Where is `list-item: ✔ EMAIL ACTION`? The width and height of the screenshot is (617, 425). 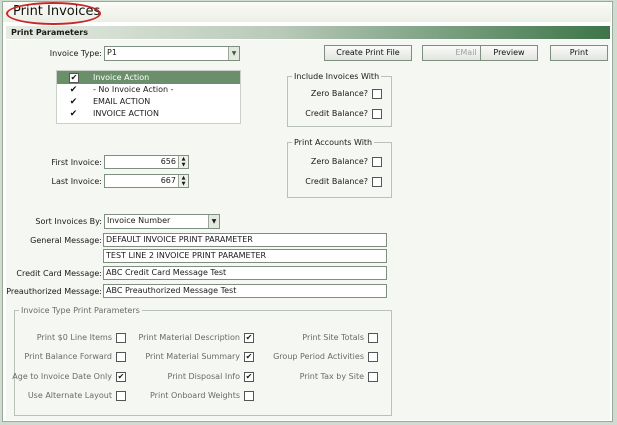
list-item: ✔ EMAIL ACTION is located at coordinates (148, 102).